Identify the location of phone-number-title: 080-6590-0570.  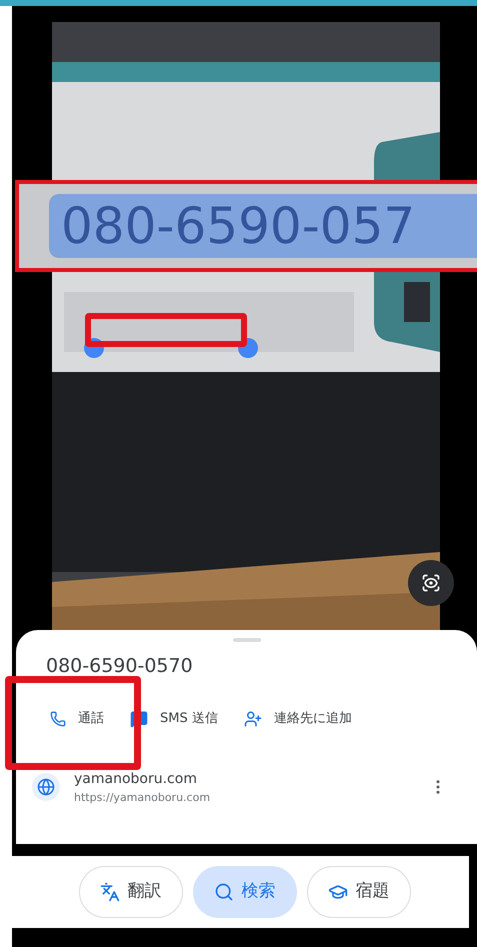
(120, 666).